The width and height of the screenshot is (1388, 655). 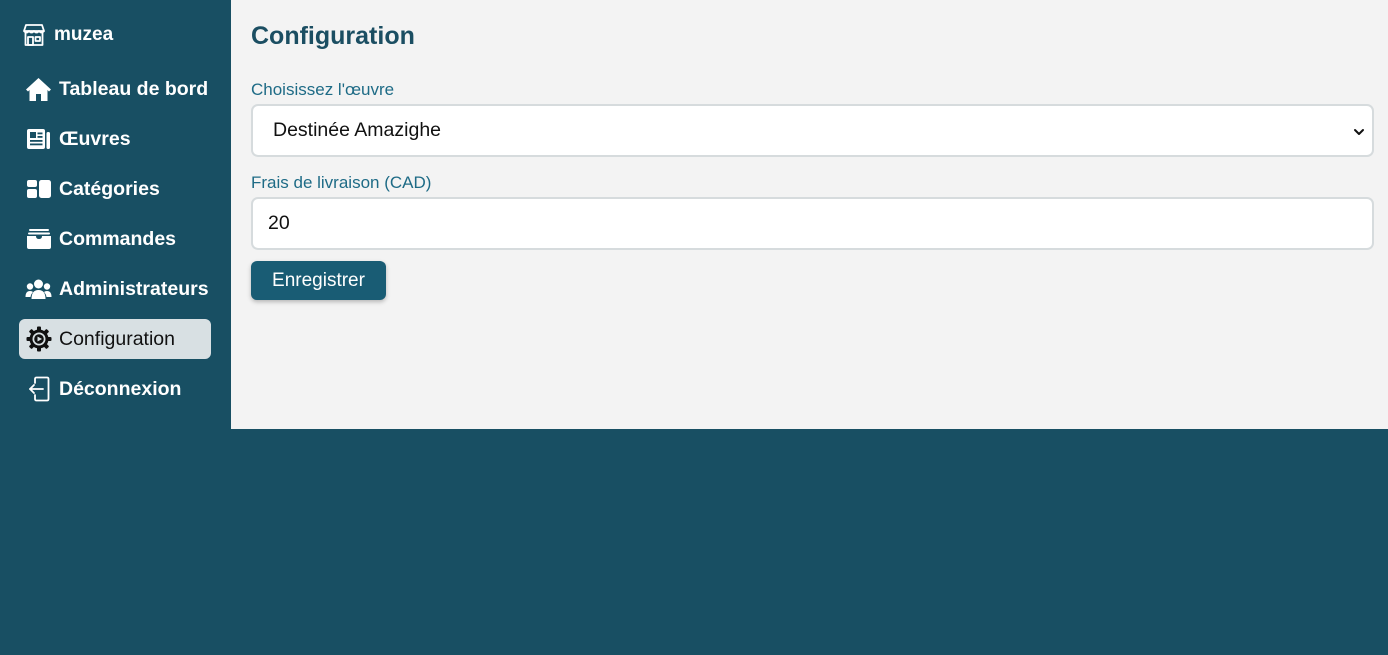 What do you see at coordinates (38, 89) in the screenshot?
I see `home-icon` at bounding box center [38, 89].